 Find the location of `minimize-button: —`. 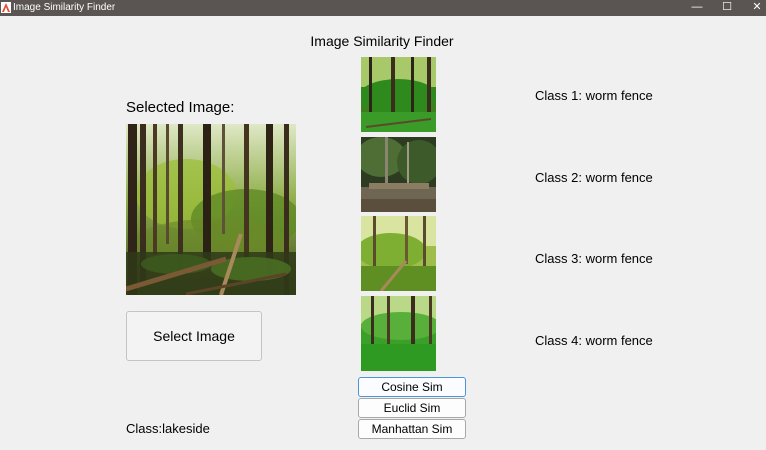

minimize-button: — is located at coordinates (697, 8).